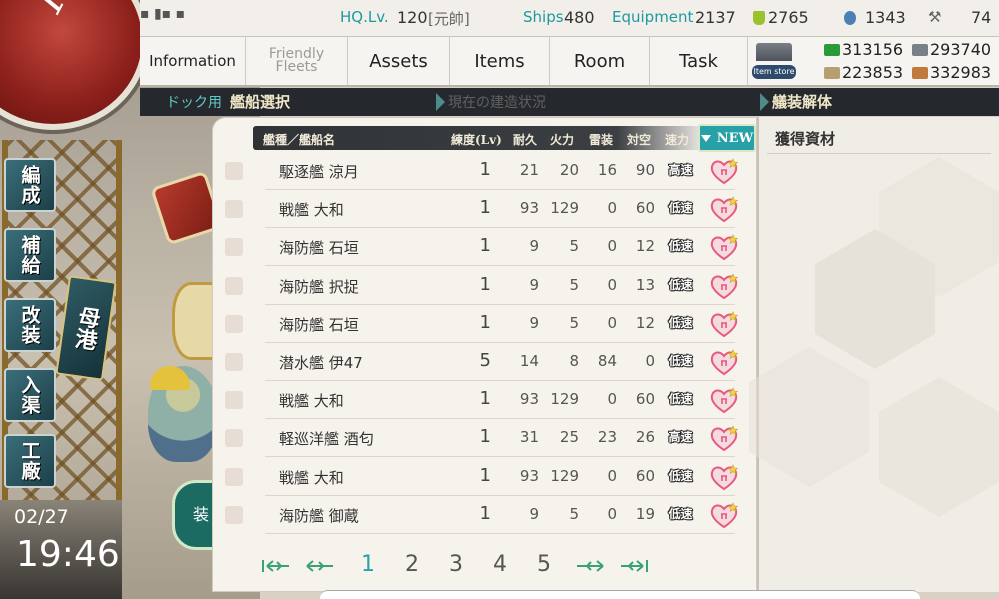  I want to click on ship-stat-hp: 93, so click(529, 208).